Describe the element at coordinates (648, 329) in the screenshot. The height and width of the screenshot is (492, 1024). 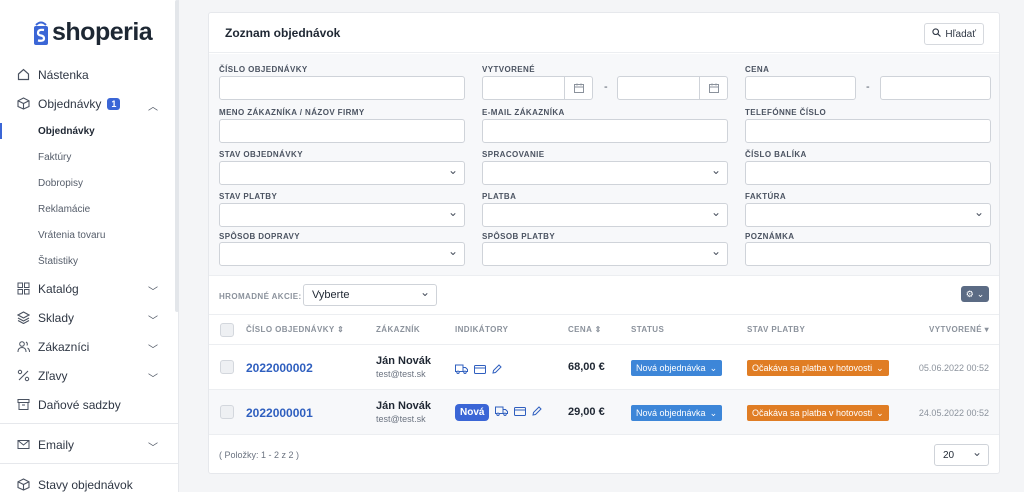
I see `column-header-status: STATUS` at that location.